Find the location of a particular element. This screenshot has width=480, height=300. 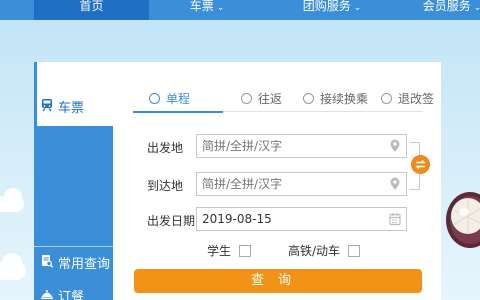

tab-one-way: 单程 is located at coordinates (178, 101).